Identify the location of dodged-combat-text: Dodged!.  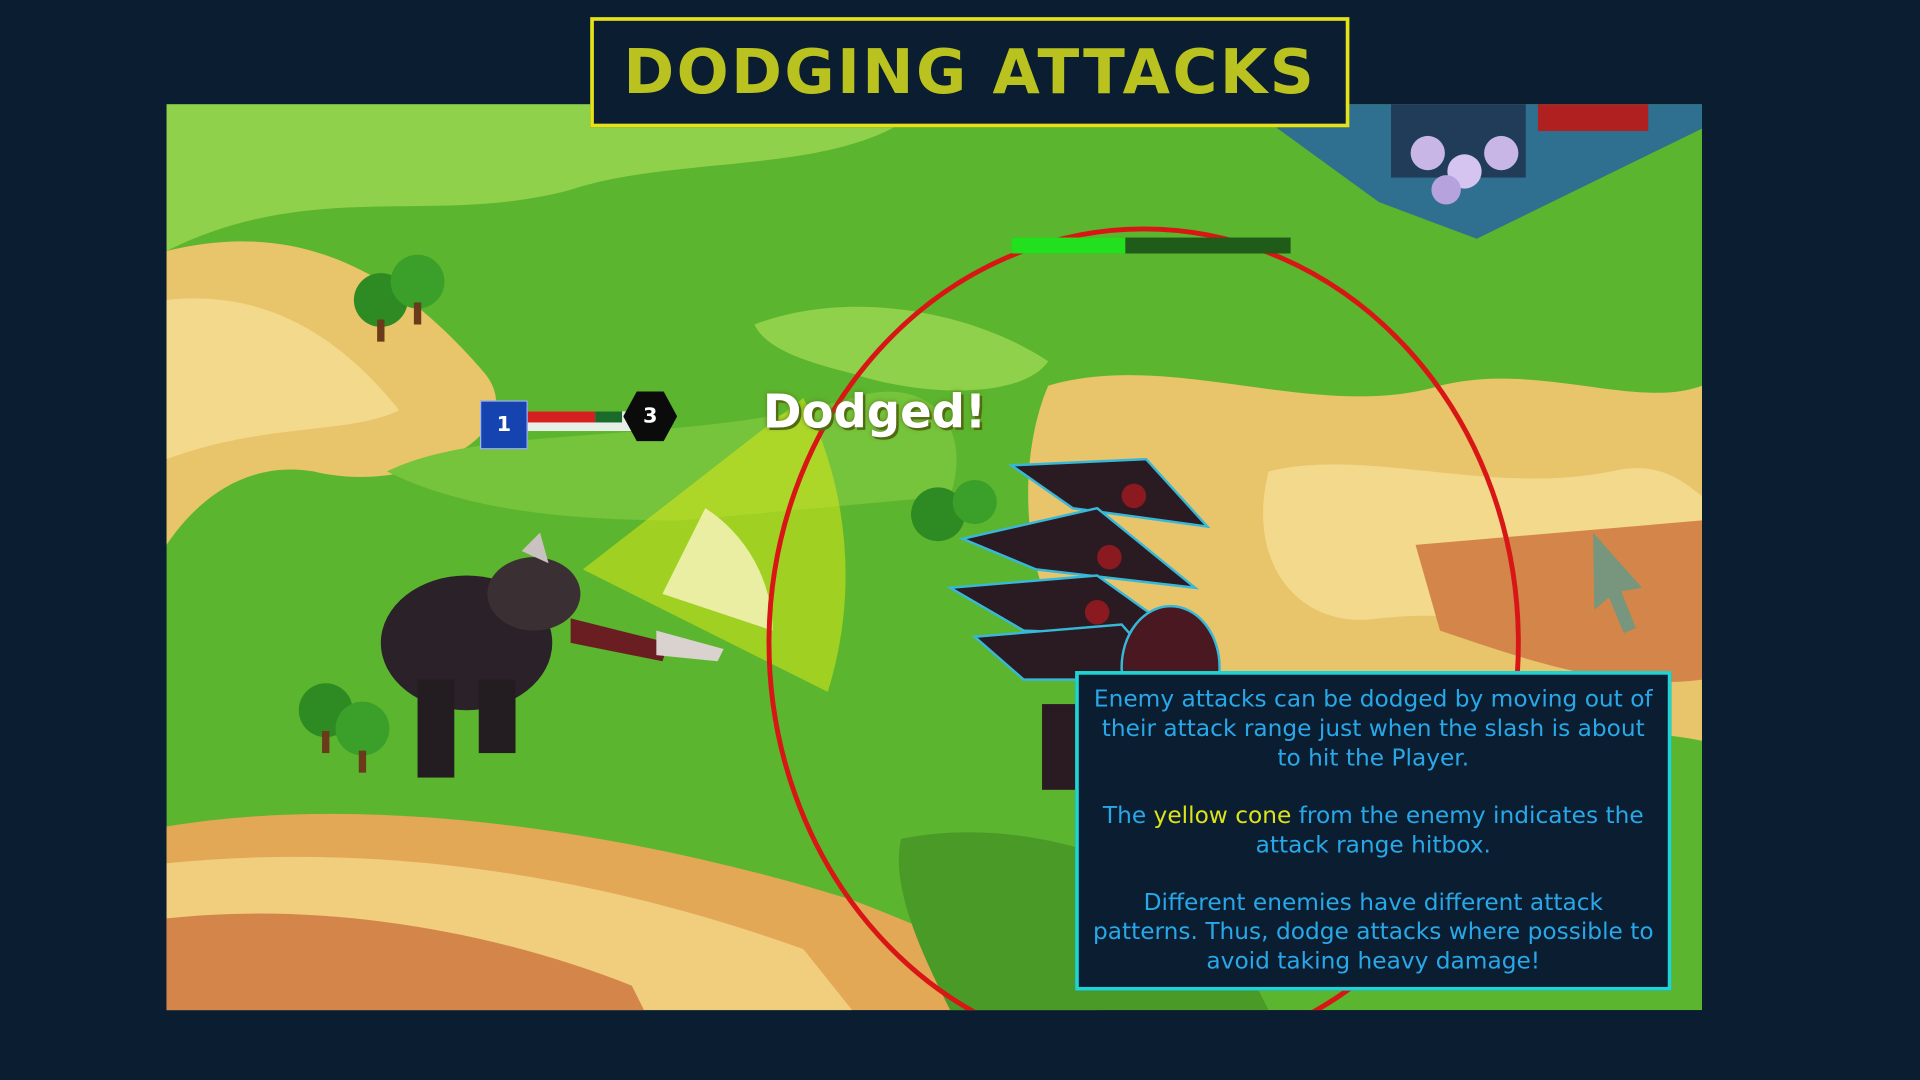
(874, 411).